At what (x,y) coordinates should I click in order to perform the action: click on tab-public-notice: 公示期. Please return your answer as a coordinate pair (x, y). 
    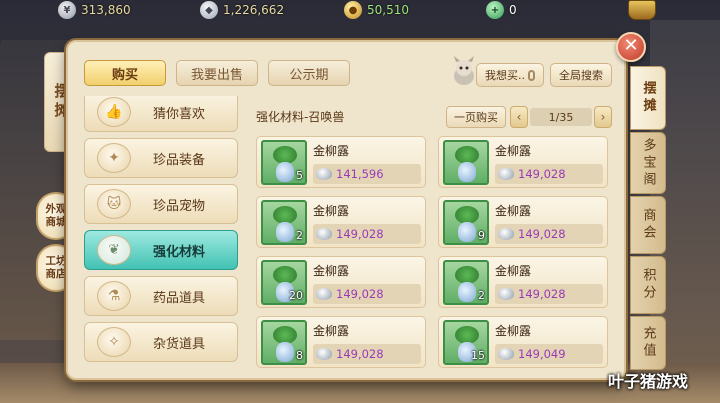
    Looking at the image, I should click on (309, 73).